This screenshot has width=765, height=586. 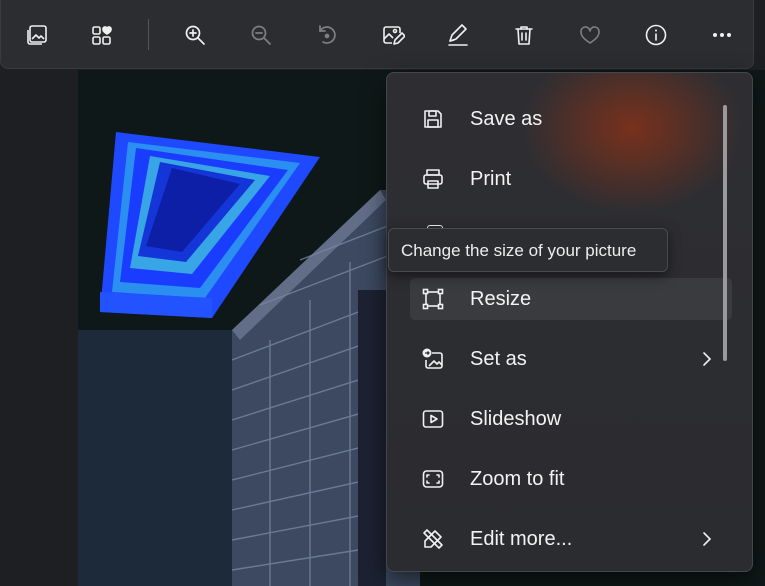 I want to click on menu-item-print: Print, so click(x=571, y=179).